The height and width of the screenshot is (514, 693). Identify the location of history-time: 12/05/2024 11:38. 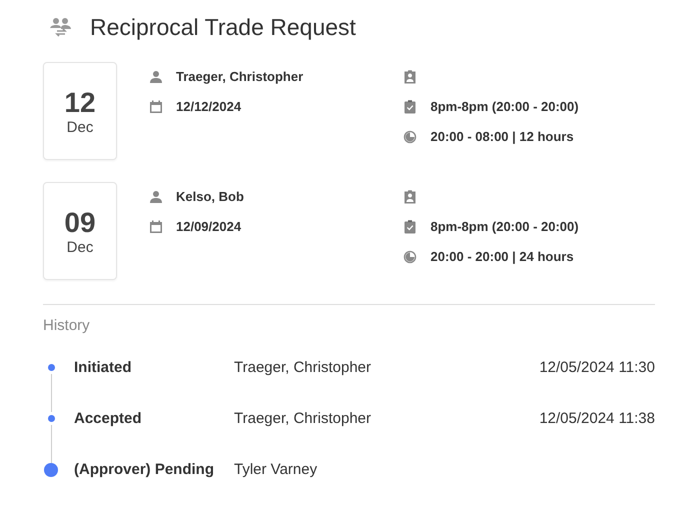
(597, 418).